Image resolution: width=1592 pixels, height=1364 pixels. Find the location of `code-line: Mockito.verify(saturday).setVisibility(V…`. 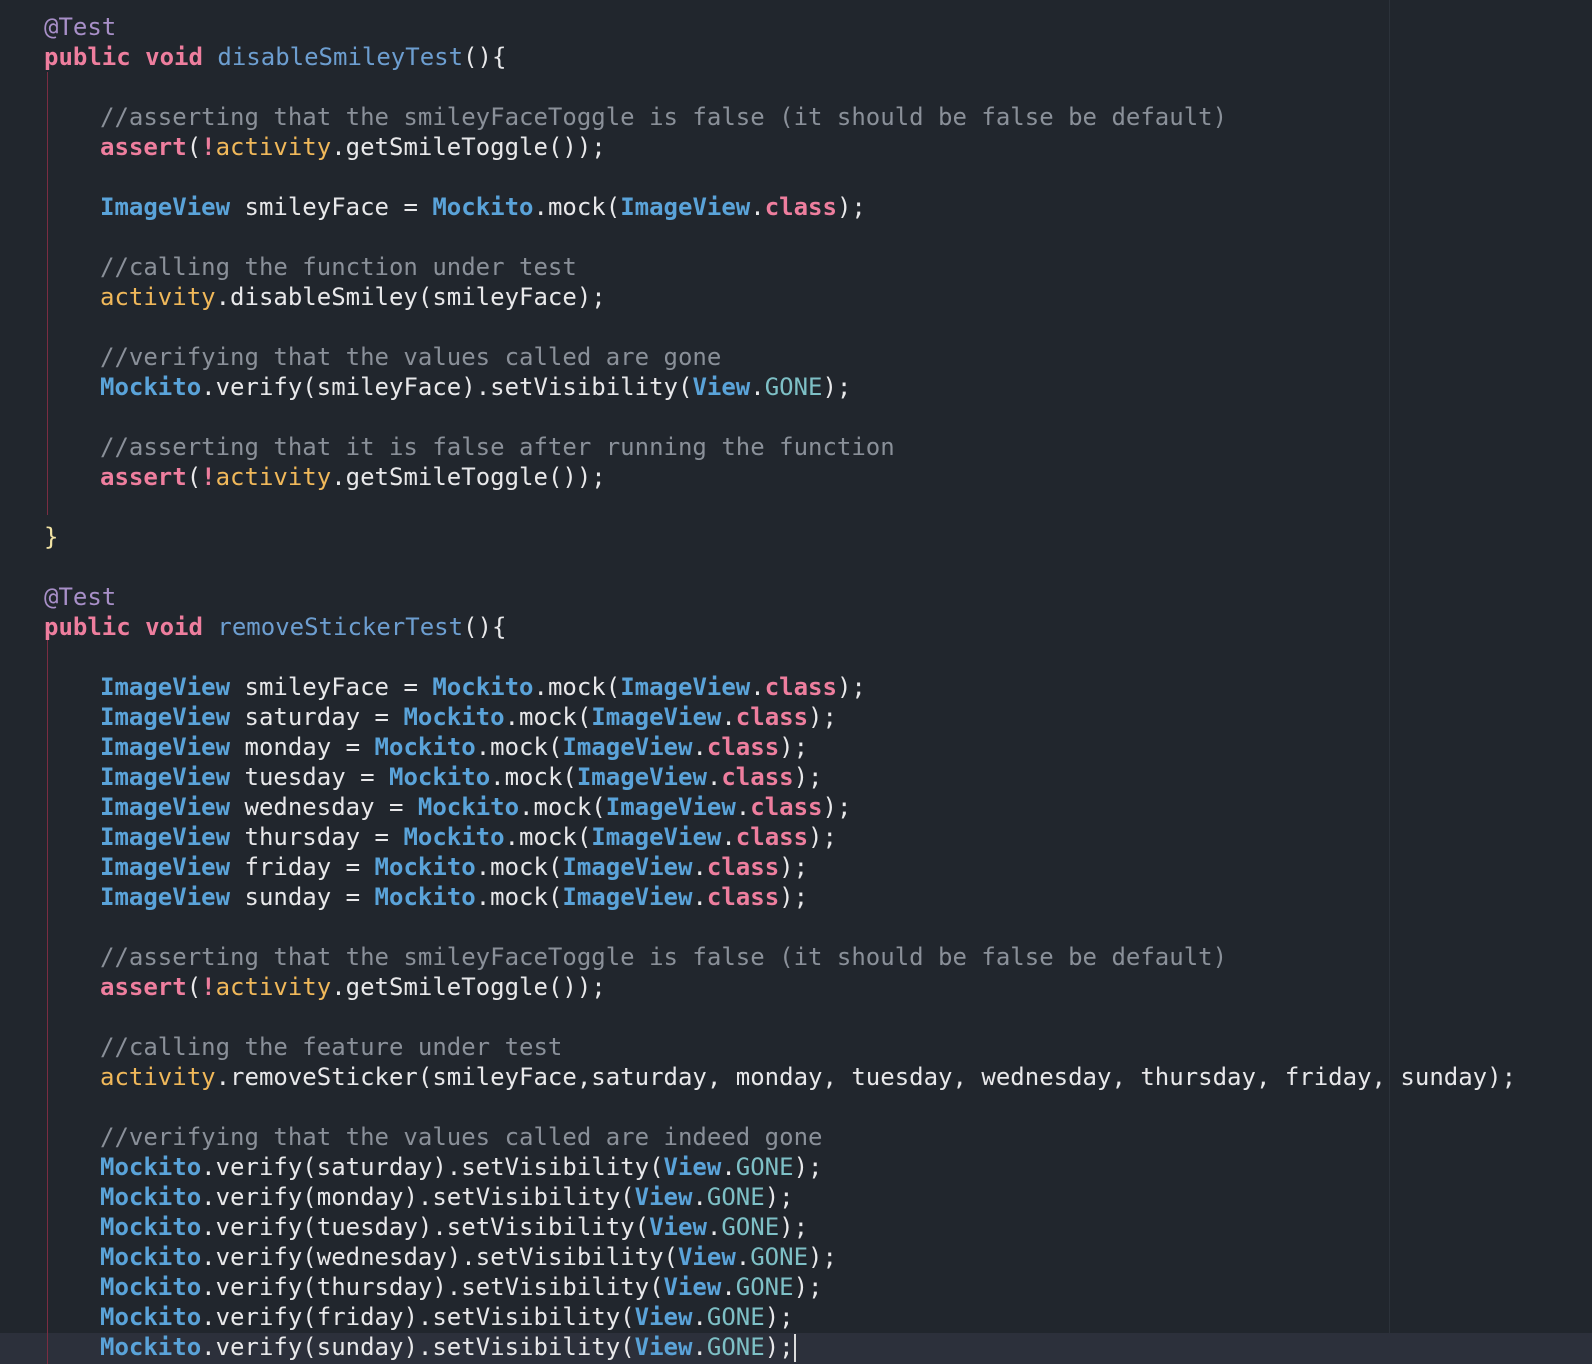

code-line: Mockito.verify(saturday).setVisibility(V… is located at coordinates (796, 1167).